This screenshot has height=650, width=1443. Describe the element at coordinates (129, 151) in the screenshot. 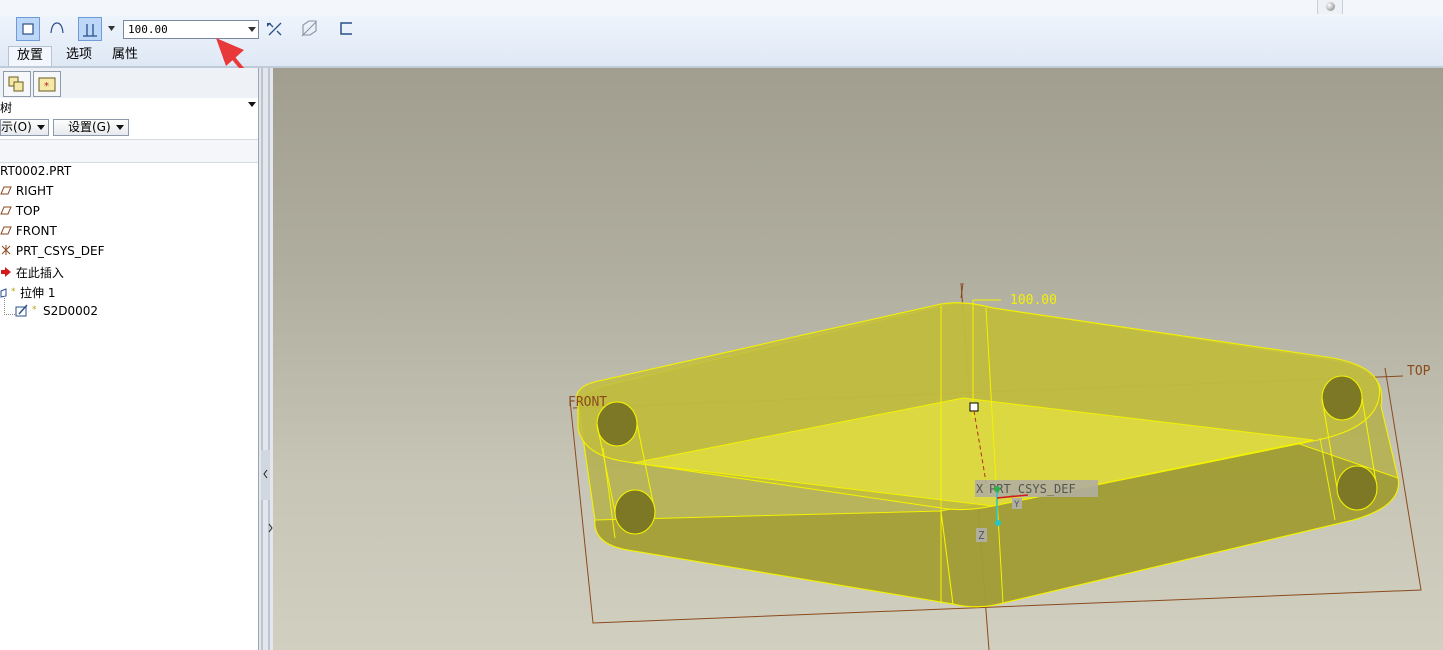

I see `tree-column-header` at that location.